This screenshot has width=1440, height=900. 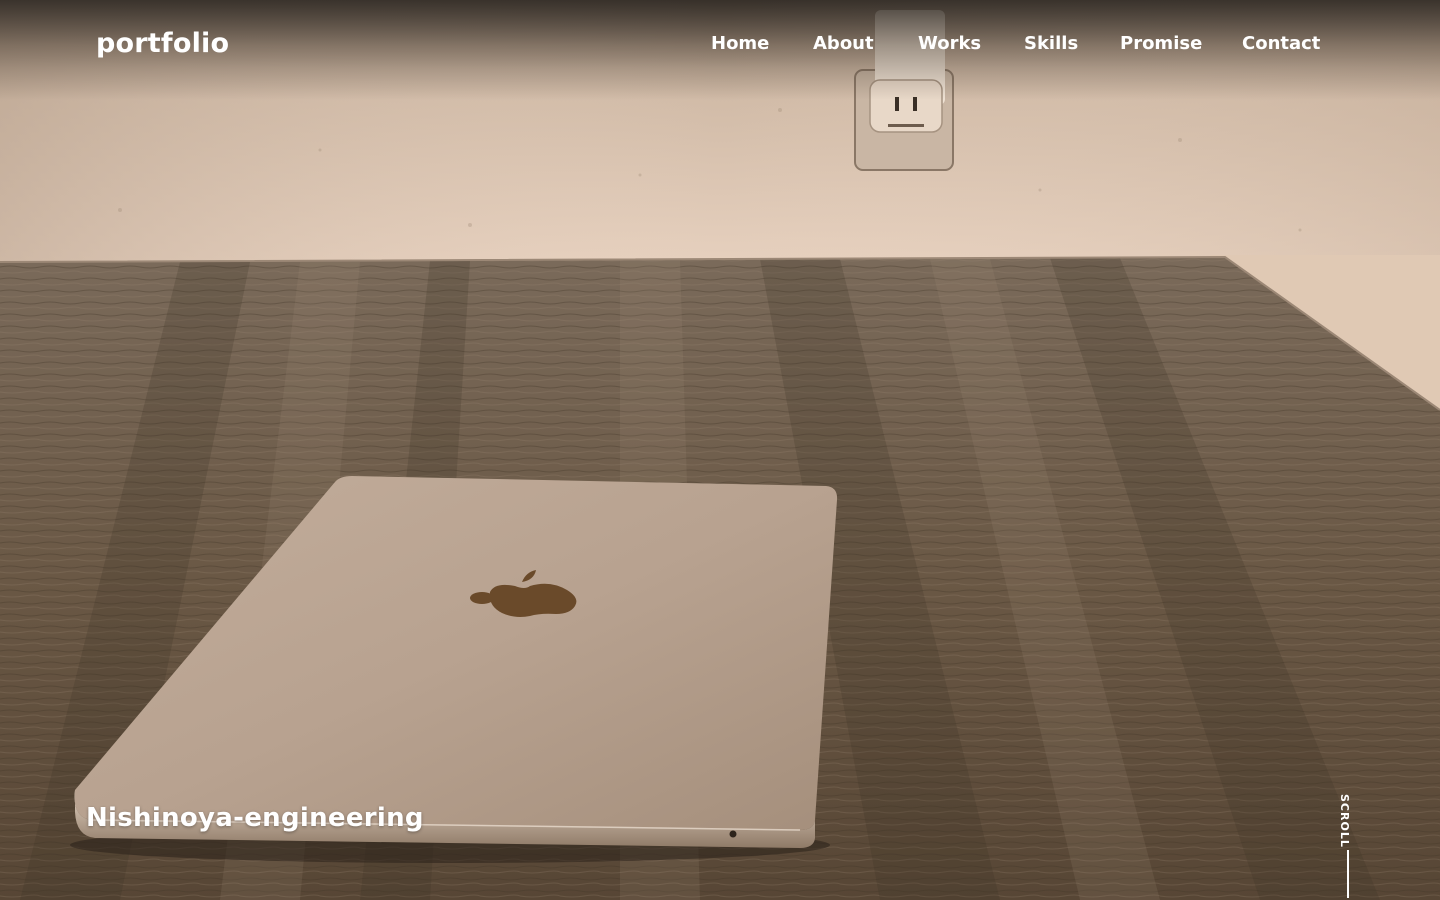 I want to click on scroll-indicator: SCROLL, so click(x=1347, y=845).